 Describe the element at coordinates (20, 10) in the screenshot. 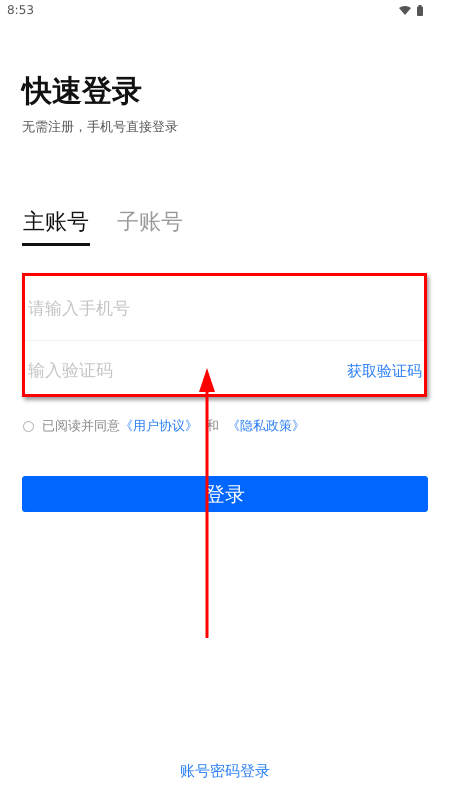

I see `status-time: 8:53` at that location.